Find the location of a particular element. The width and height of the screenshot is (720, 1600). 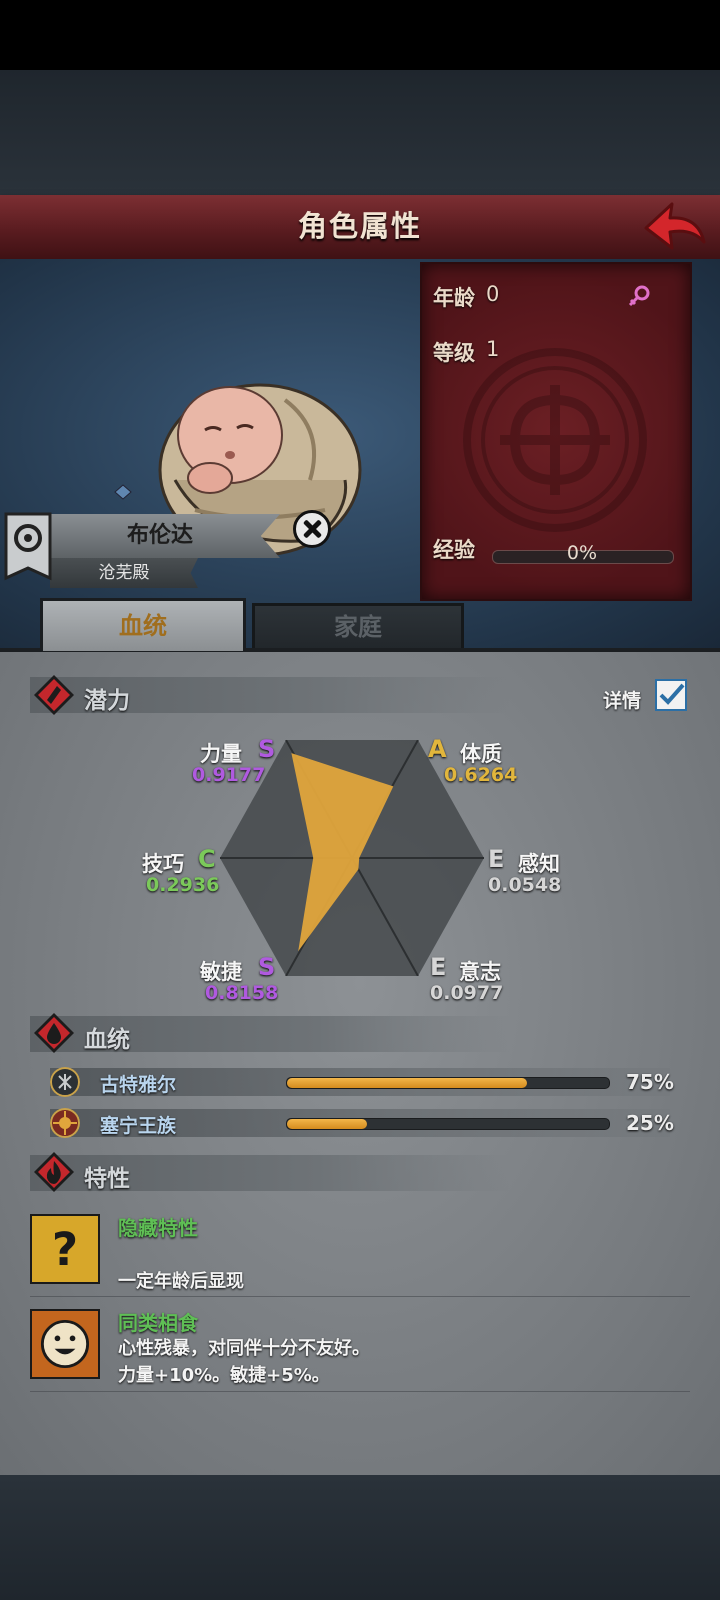

trait-item: 同类相食 心性残暴，对同伴十分不友好。 力量+10%。敏捷+5%。 is located at coordinates (360, 1347).